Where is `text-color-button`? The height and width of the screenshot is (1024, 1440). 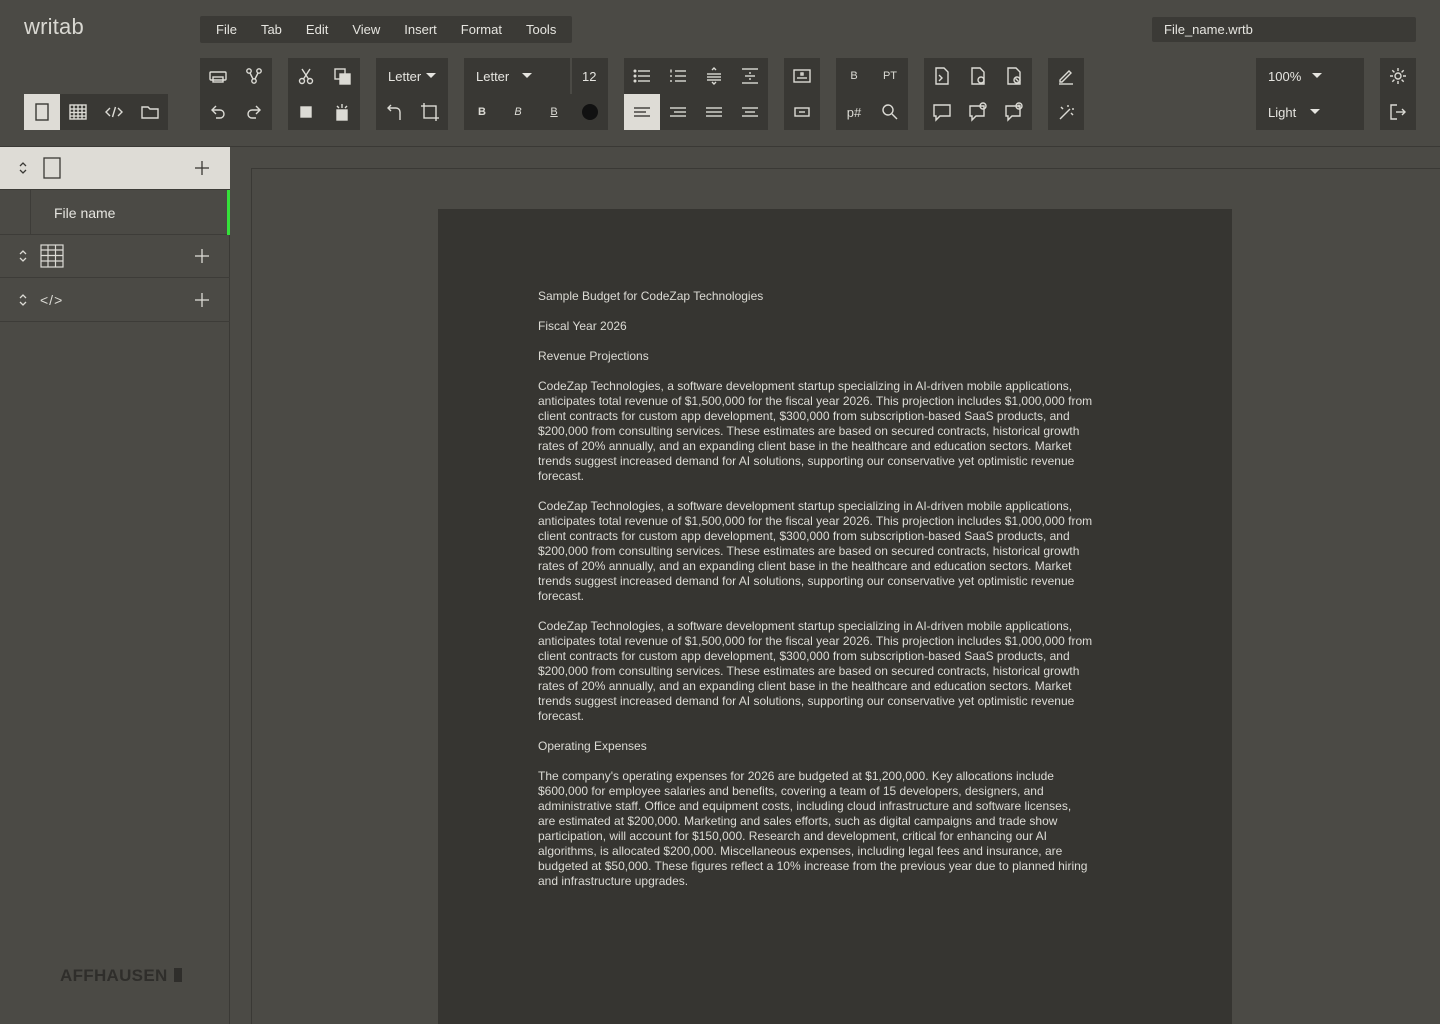 text-color-button is located at coordinates (590, 112).